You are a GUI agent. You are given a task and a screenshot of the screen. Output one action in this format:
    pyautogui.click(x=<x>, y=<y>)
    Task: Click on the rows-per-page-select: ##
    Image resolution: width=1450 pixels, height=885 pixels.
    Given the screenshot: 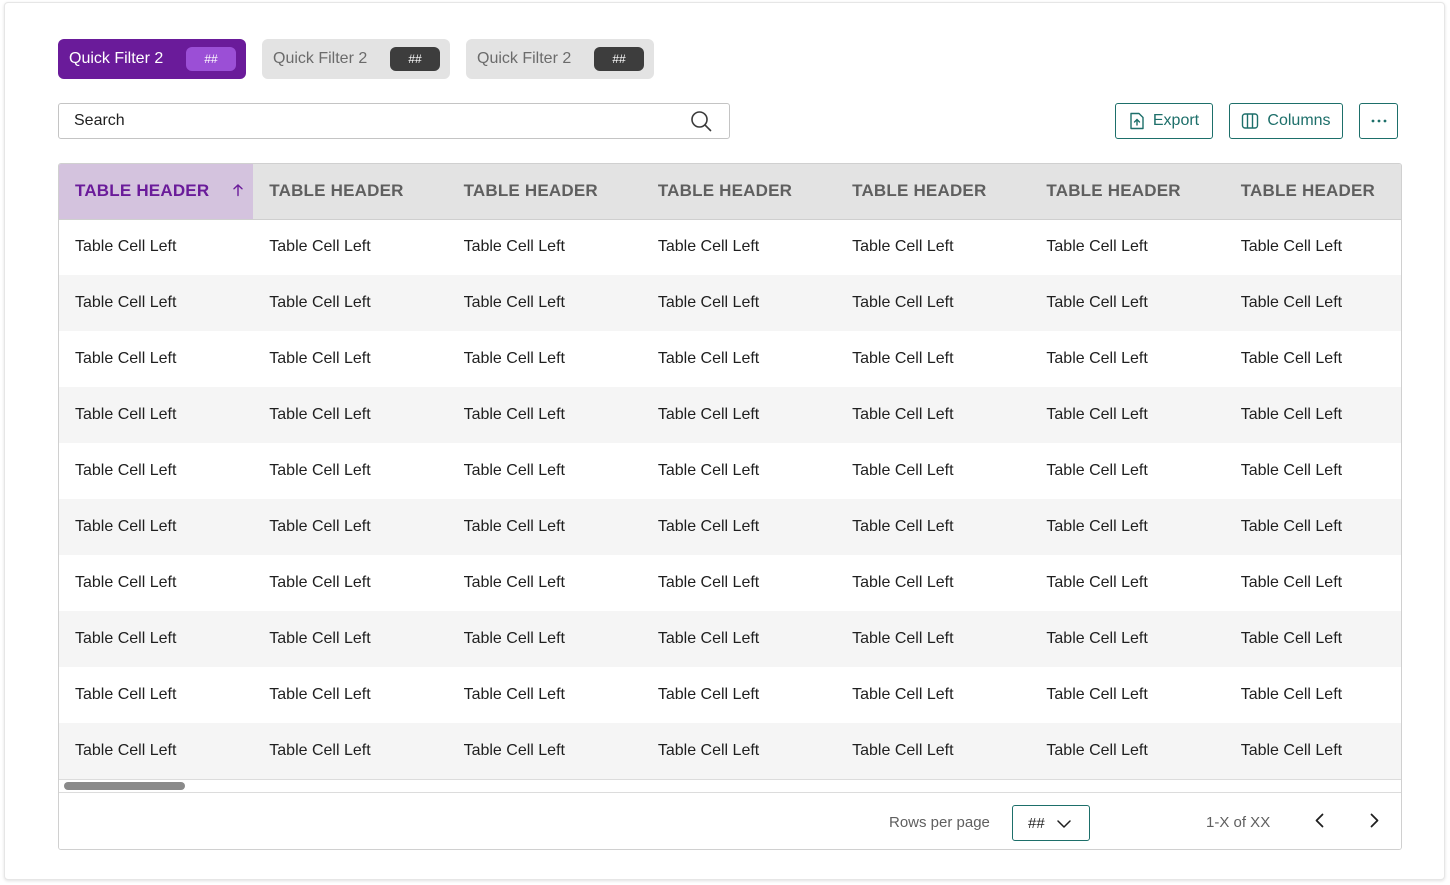 What is the action you would take?
    pyautogui.click(x=1051, y=823)
    